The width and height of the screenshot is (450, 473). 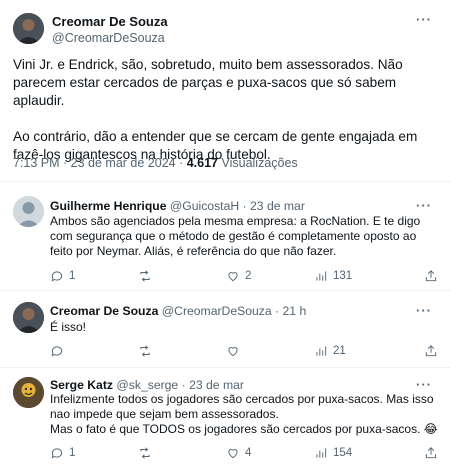 I want to click on reply-header: Serge Katz @sk_serge · 23 de mar, so click(x=147, y=385).